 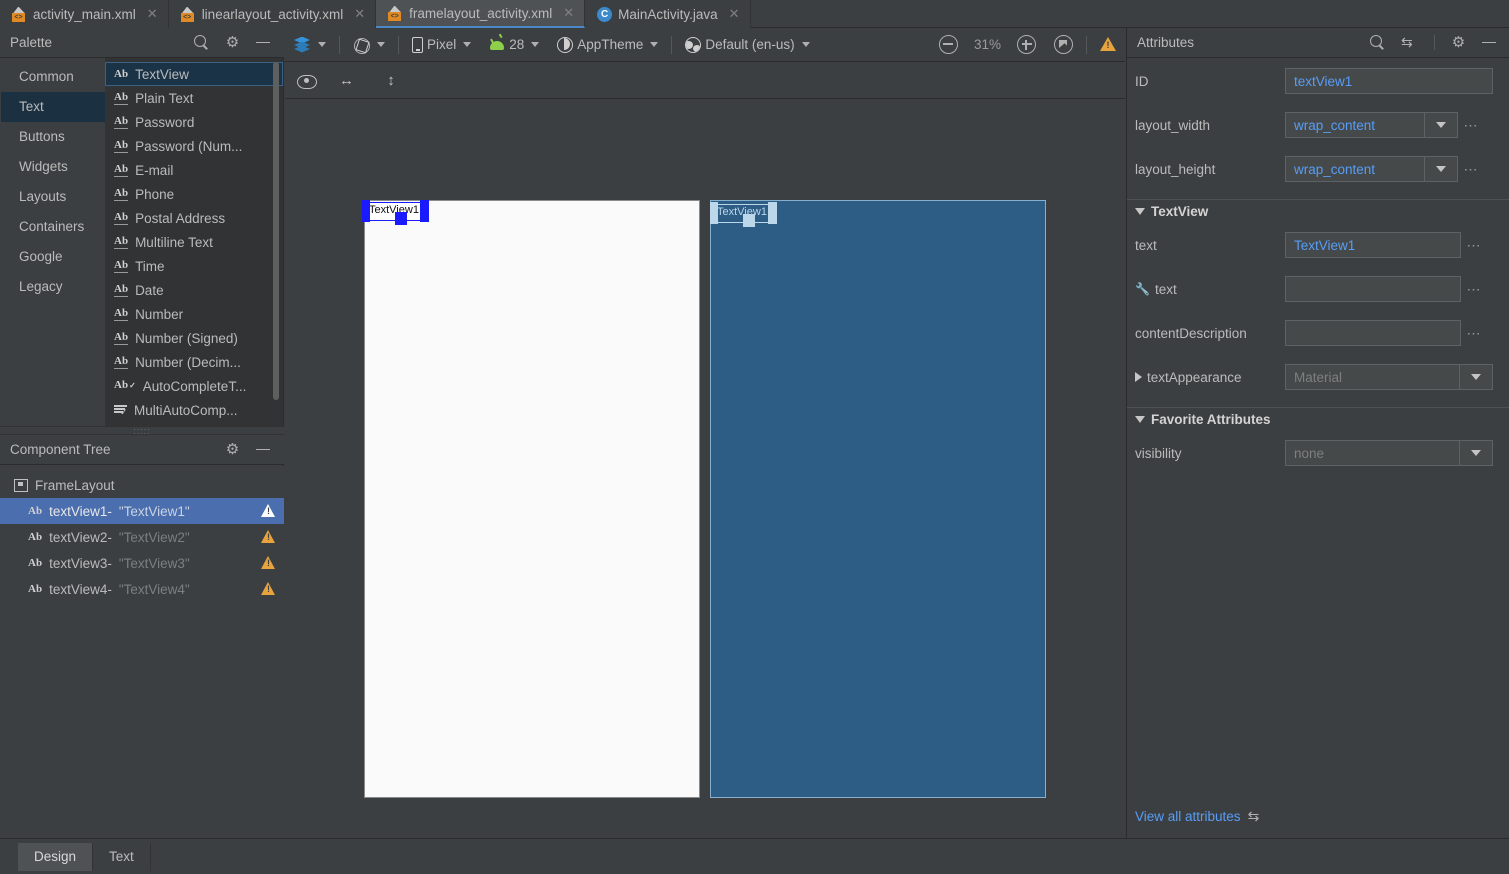 I want to click on layout-height-value: wrap_content, so click(x=1355, y=169).